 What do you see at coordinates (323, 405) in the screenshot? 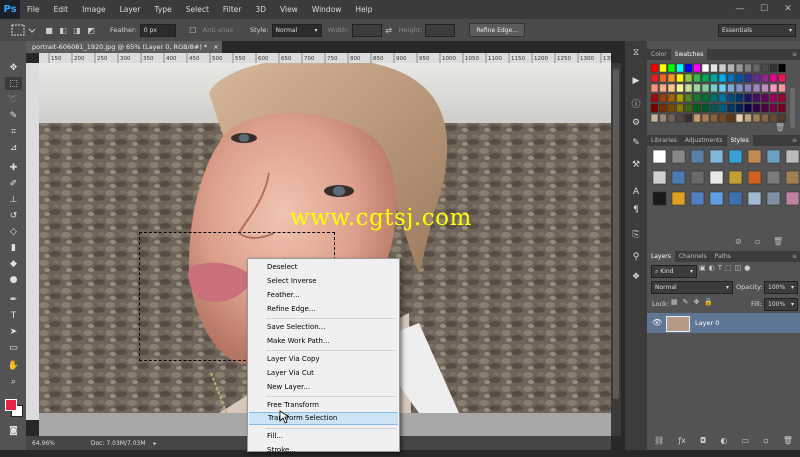
I see `menu-item-free-transform: Free Transform` at bounding box center [323, 405].